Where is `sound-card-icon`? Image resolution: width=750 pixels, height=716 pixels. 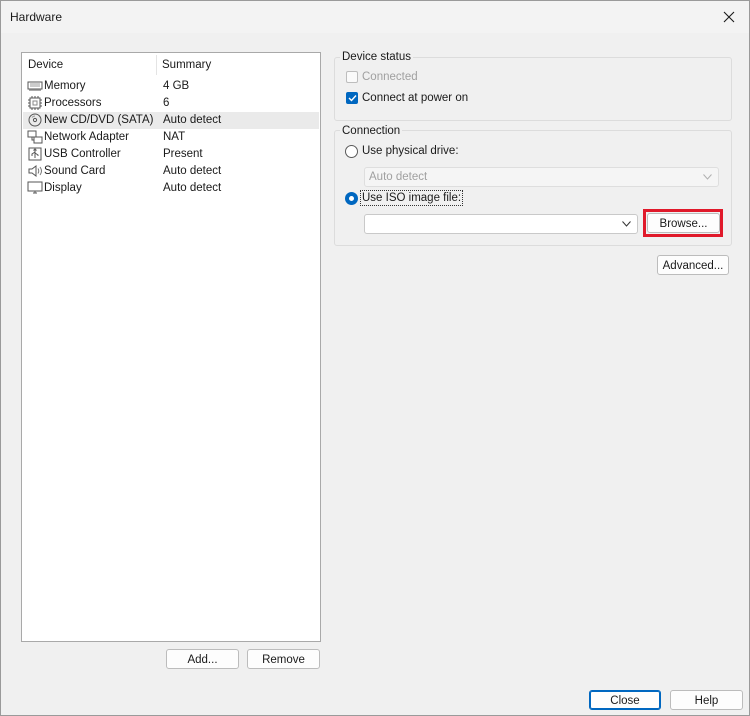 sound-card-icon is located at coordinates (35, 171).